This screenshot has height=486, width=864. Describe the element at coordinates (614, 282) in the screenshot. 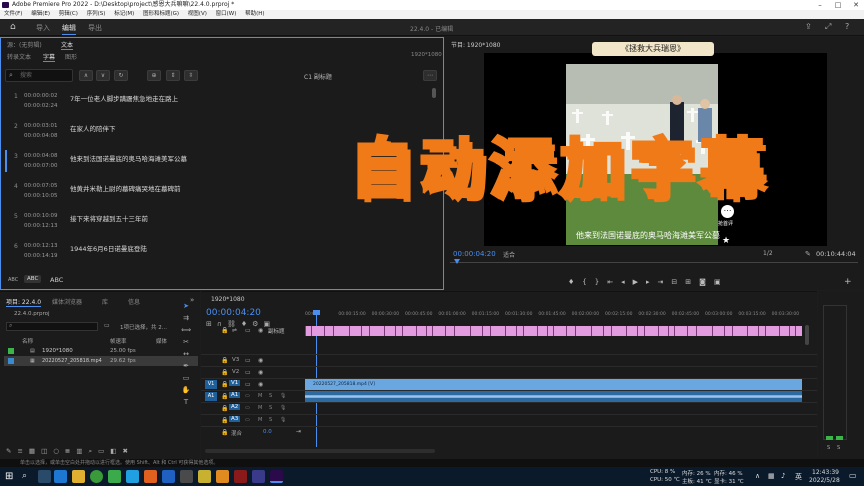

I see `go-to-in-icon: ⇤` at that location.